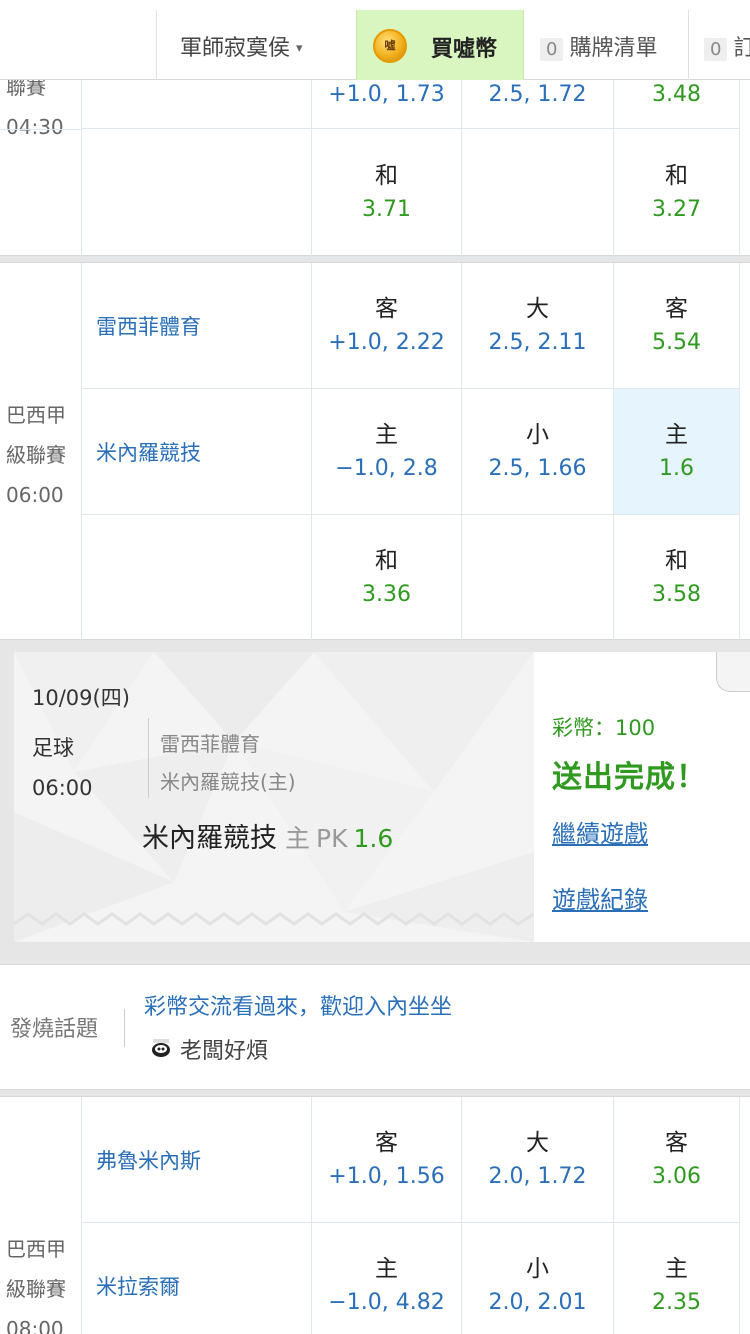 The image size is (750, 1334). I want to click on draw-moneyline-odds: 和 3.27, so click(677, 193).